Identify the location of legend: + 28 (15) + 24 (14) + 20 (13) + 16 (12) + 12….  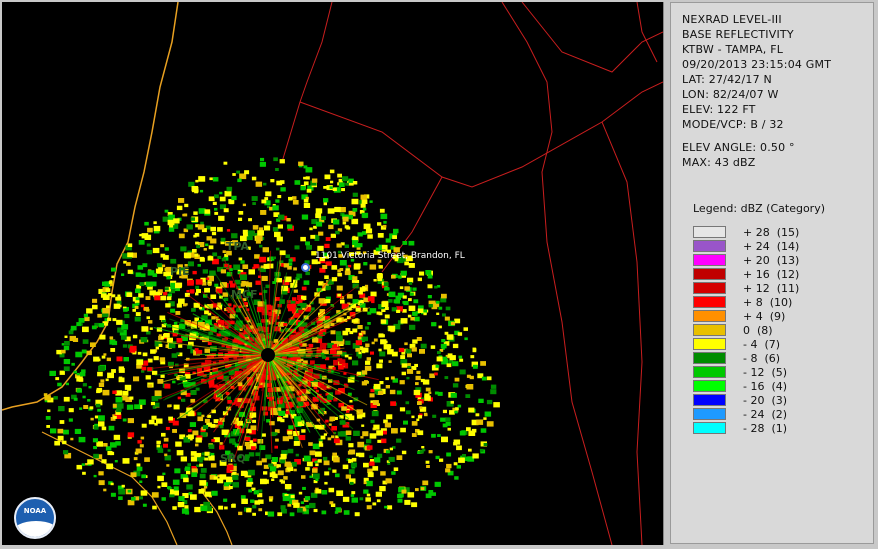
(746, 330).